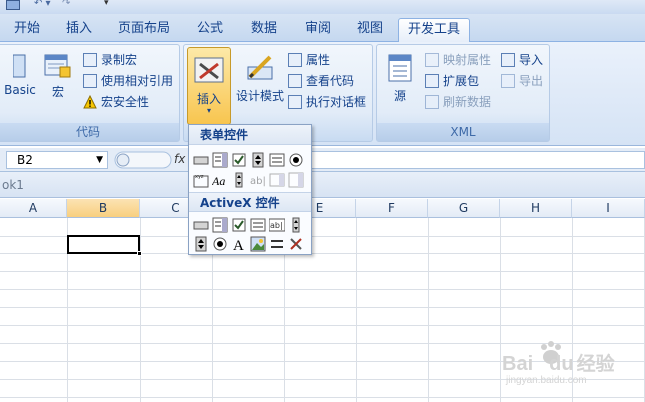 The image size is (645, 402). What do you see at coordinates (90, 101) in the screenshot?
I see `warning-icon` at bounding box center [90, 101].